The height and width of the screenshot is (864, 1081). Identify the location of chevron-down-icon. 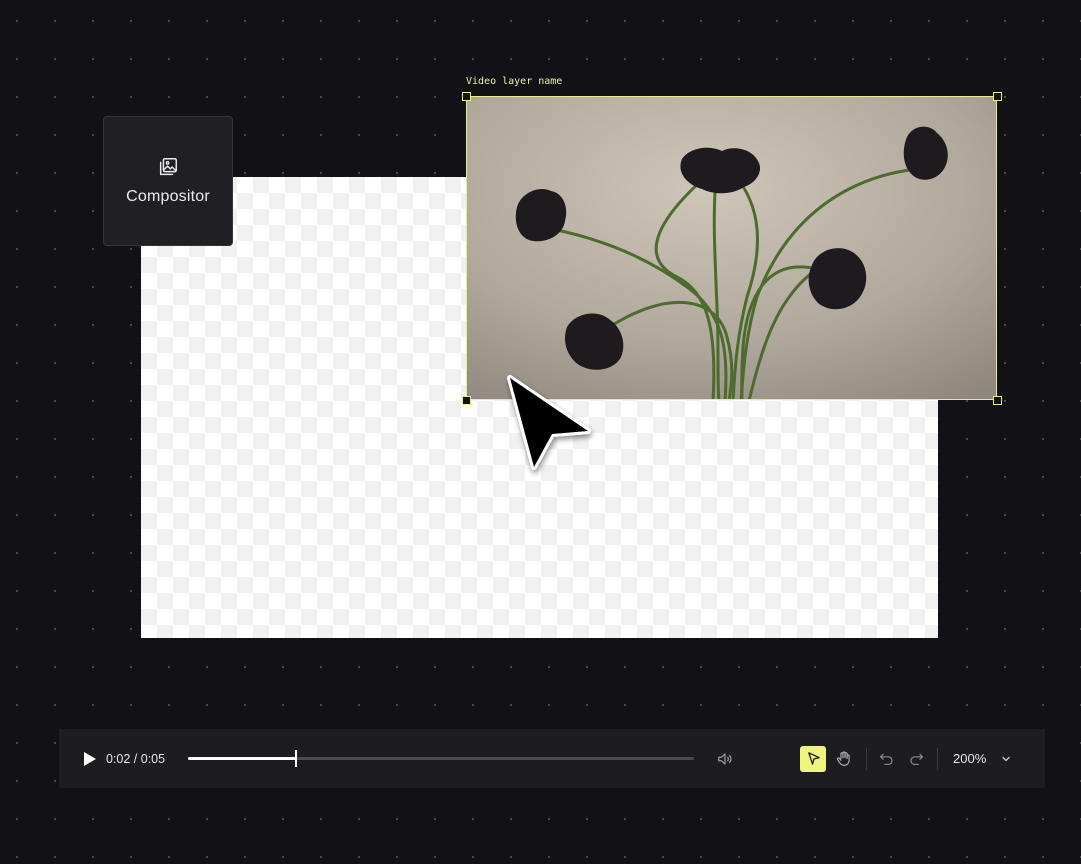
(1006, 759).